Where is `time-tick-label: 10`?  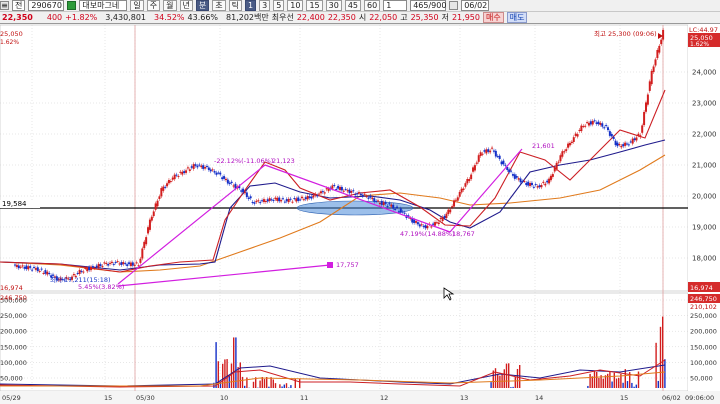
time-tick-label: 10 is located at coordinates (224, 398).